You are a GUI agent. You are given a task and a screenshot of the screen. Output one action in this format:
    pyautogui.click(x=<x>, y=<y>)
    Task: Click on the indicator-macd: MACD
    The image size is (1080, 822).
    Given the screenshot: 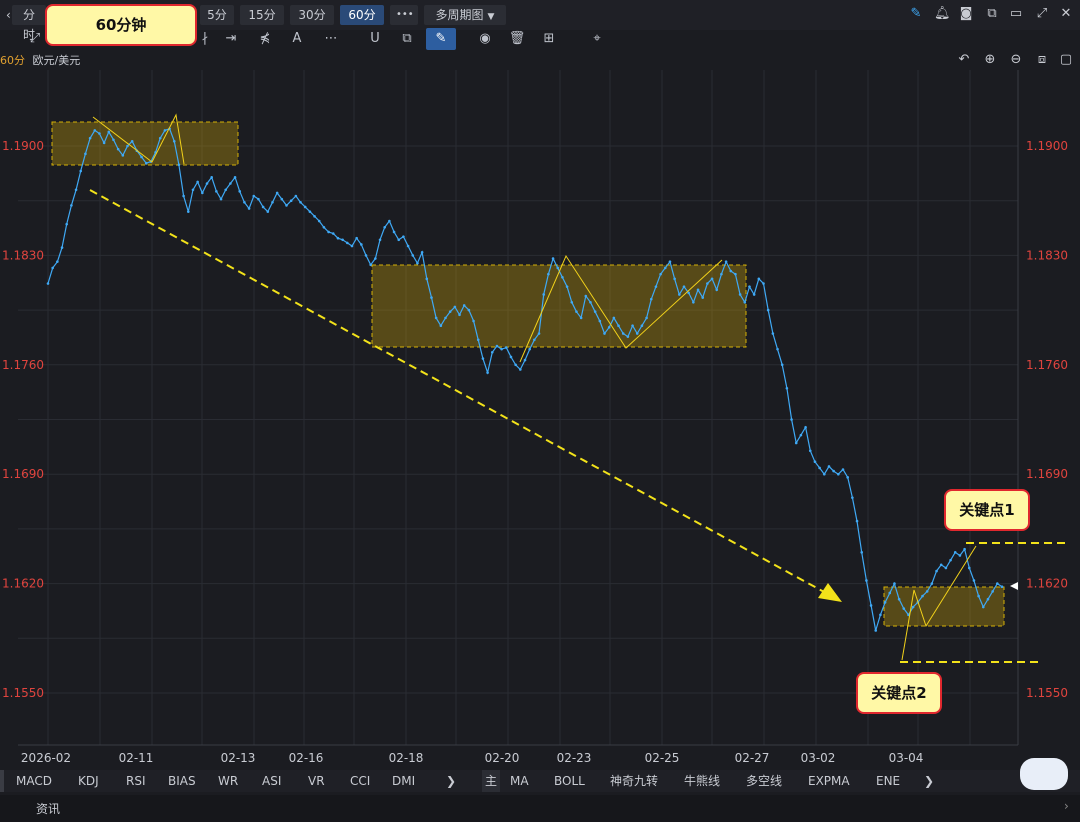 What is the action you would take?
    pyautogui.click(x=34, y=781)
    